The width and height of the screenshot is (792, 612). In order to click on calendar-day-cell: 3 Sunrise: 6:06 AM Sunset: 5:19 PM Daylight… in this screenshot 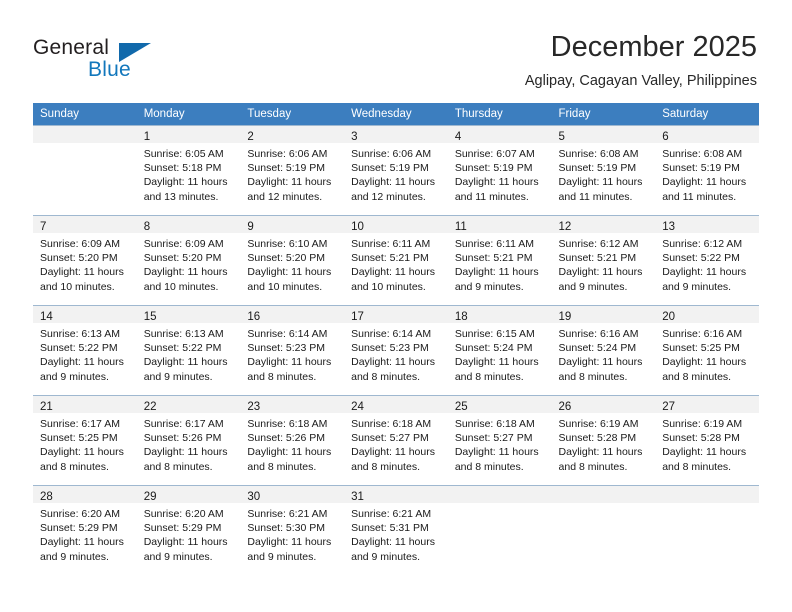, I will do `click(396, 170)`.